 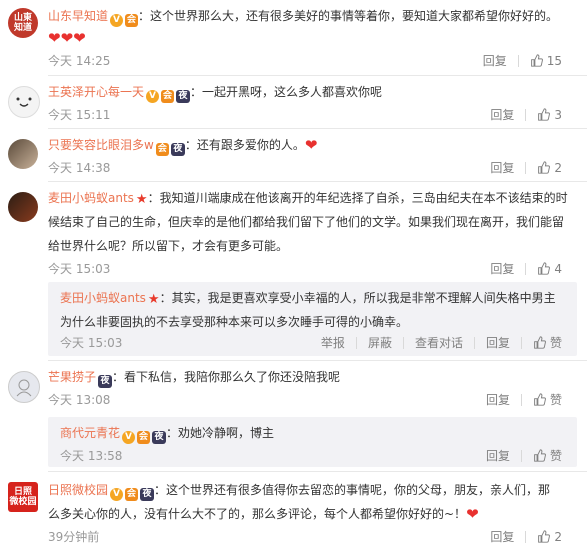 I want to click on avatar: 日照 微校园, so click(x=23, y=497).